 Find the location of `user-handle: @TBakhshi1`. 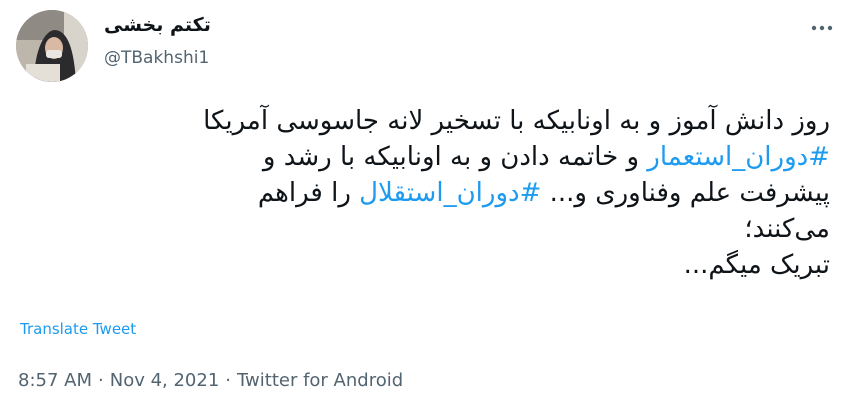

user-handle: @TBakhshi1 is located at coordinates (157, 58).